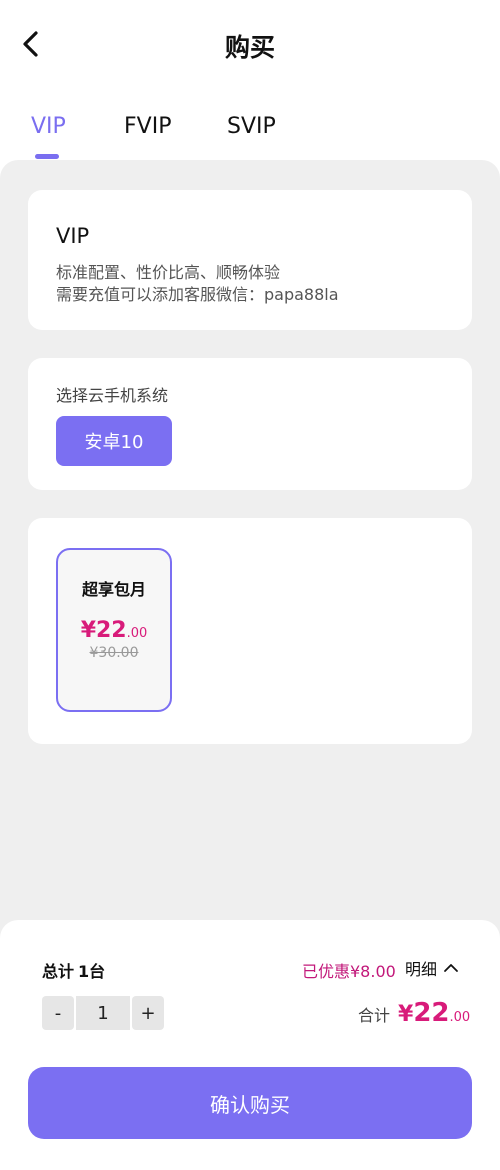 The height and width of the screenshot is (1170, 500). I want to click on plan-original-price: ¥30.00, so click(114, 653).